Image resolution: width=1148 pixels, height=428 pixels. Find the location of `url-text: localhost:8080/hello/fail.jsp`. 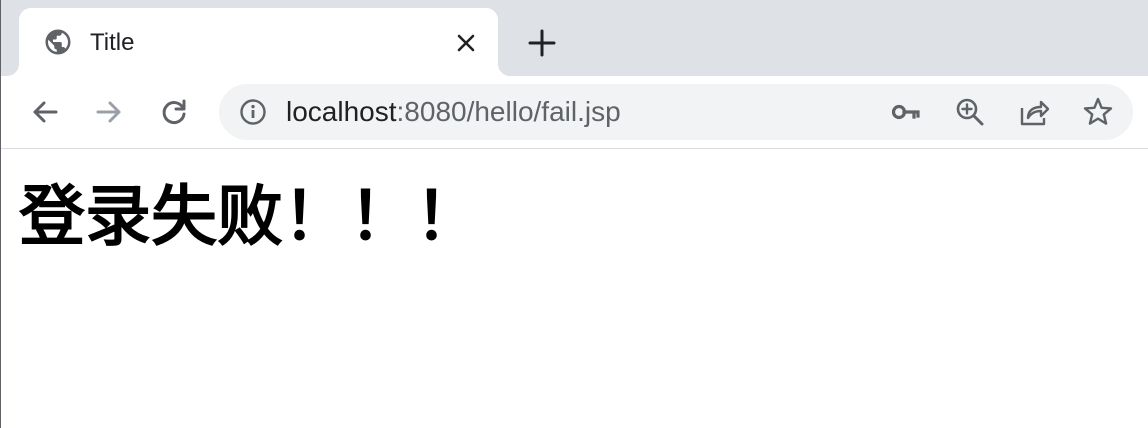

url-text: localhost:8080/hello/fail.jsp is located at coordinates (453, 112).